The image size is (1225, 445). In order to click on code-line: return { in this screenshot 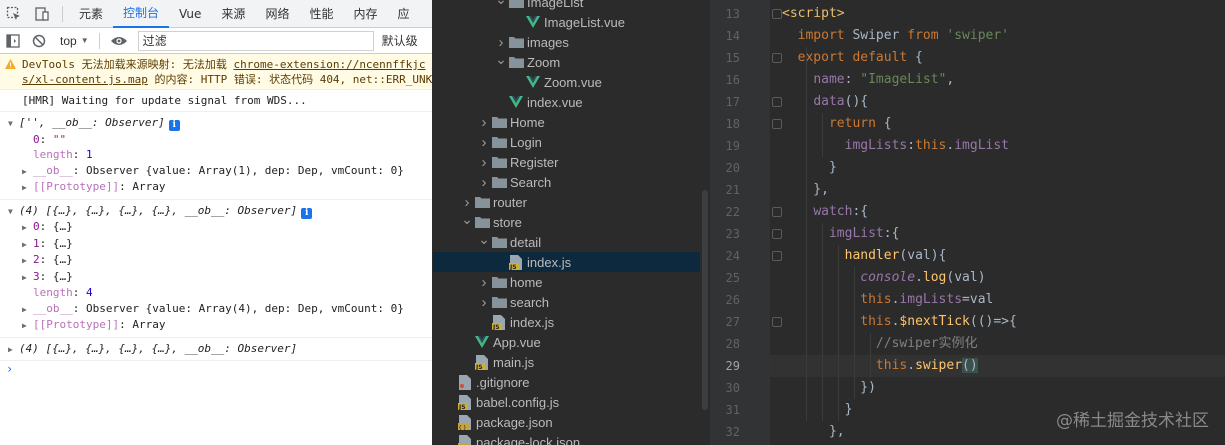, I will do `click(837, 124)`.